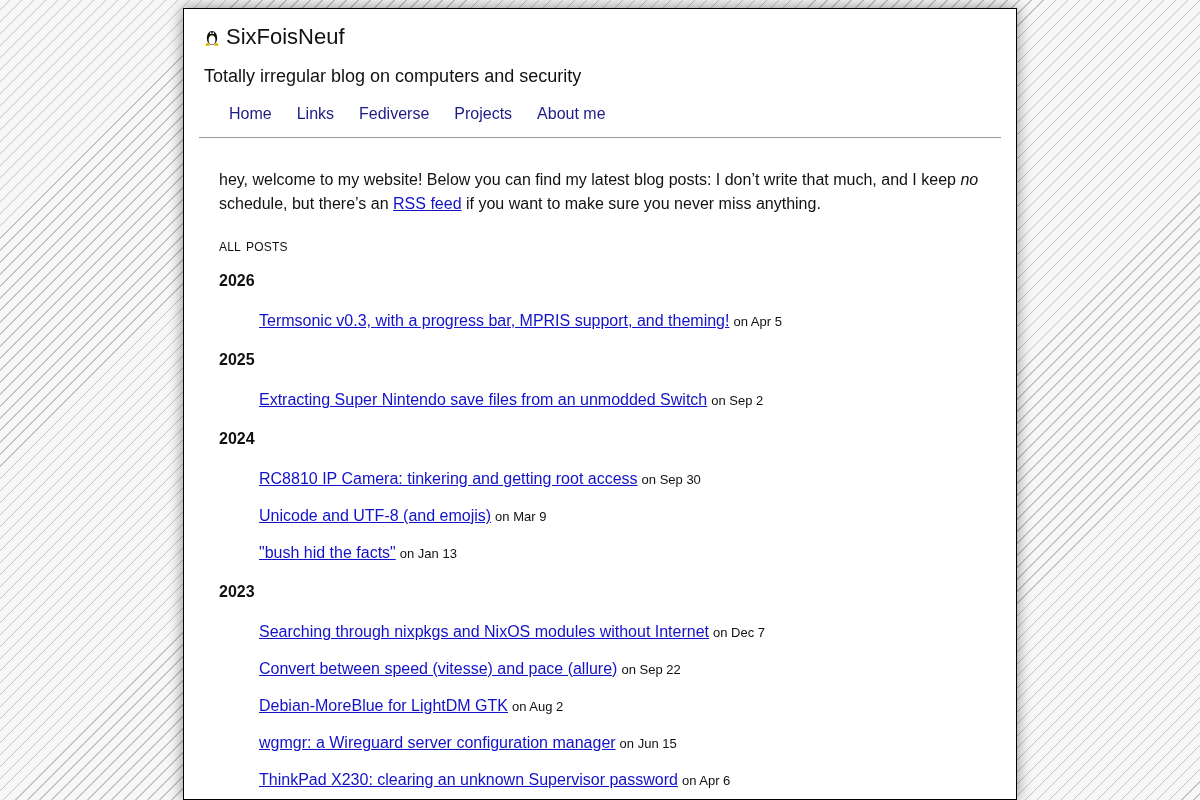 This screenshot has height=800, width=1200. What do you see at coordinates (237, 439) in the screenshot?
I see `year-heading: 2024` at bounding box center [237, 439].